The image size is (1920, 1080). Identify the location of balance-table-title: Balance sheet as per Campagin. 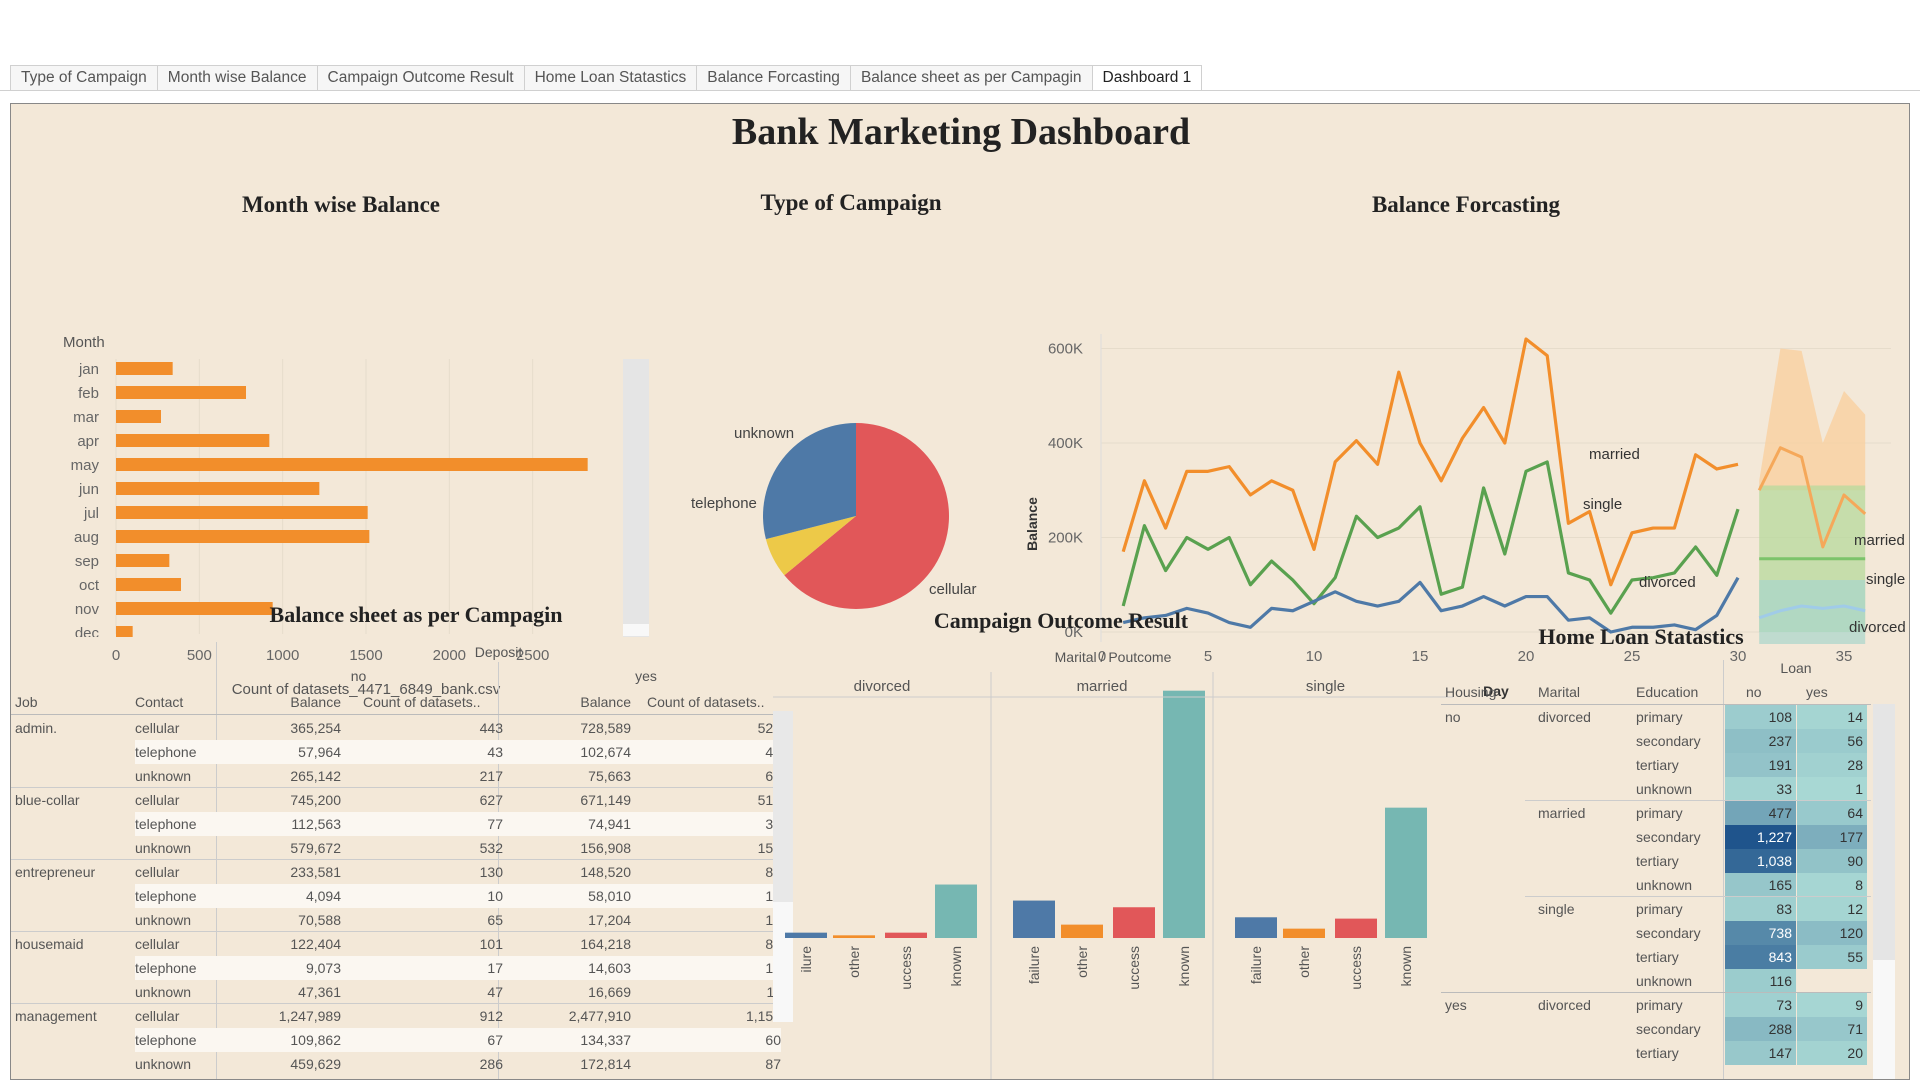
(416, 614).